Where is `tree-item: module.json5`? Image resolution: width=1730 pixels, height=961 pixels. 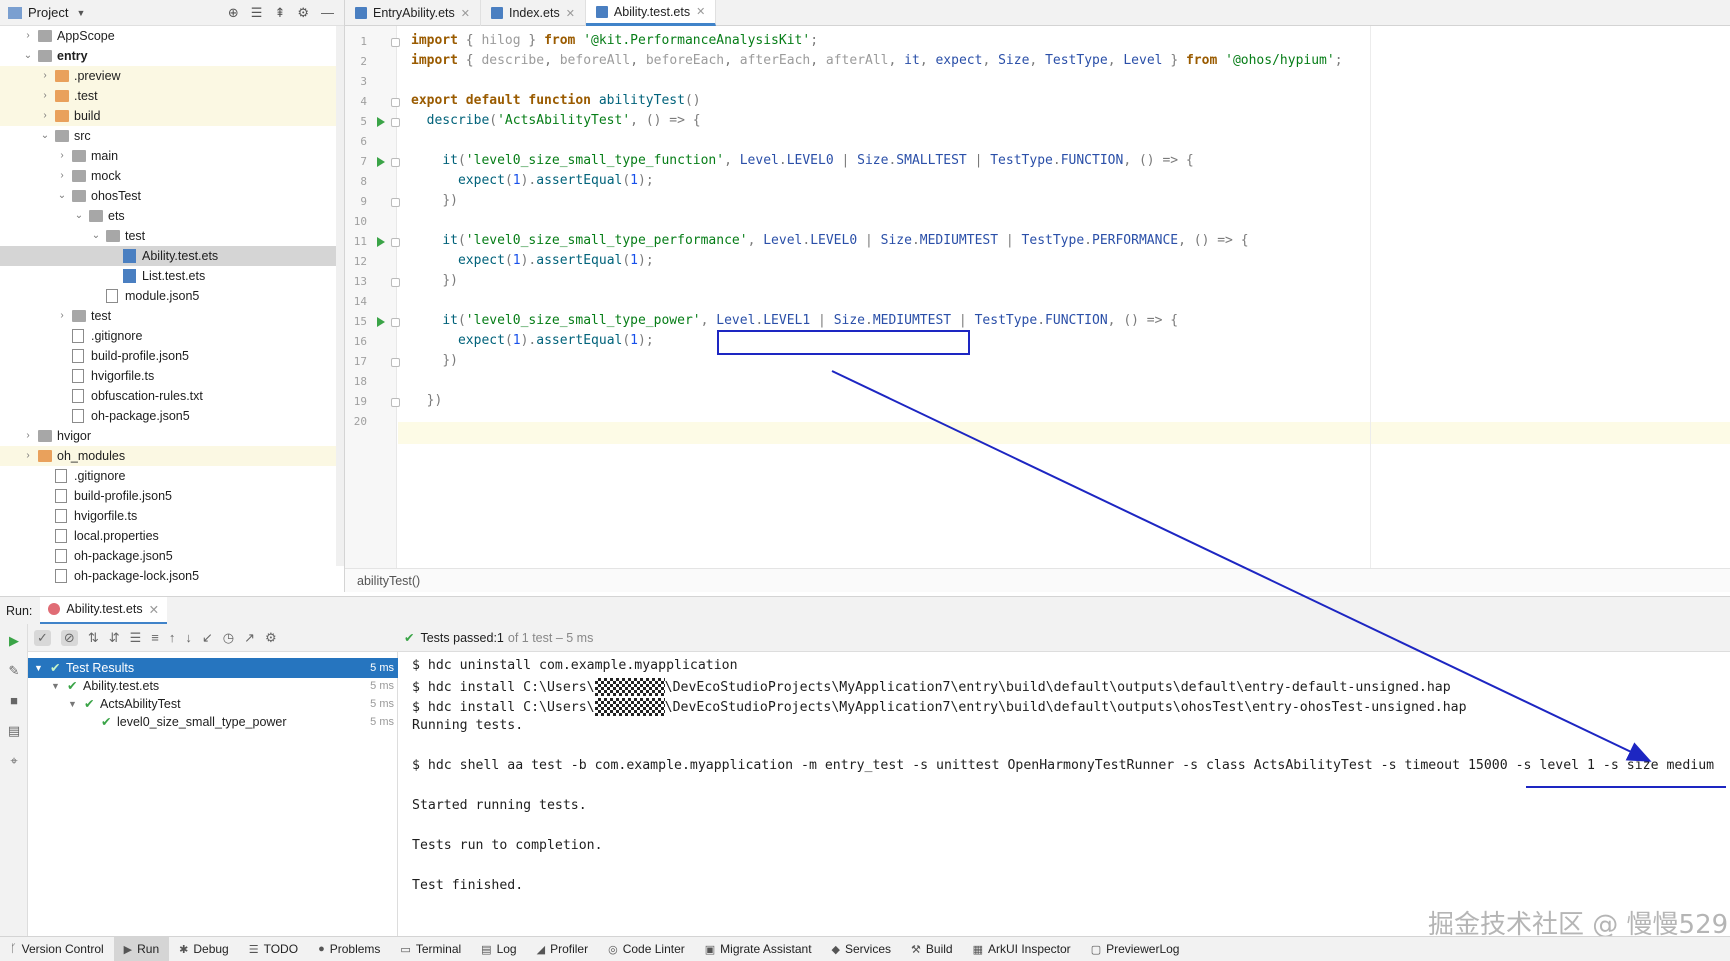 tree-item: module.json5 is located at coordinates (172, 296).